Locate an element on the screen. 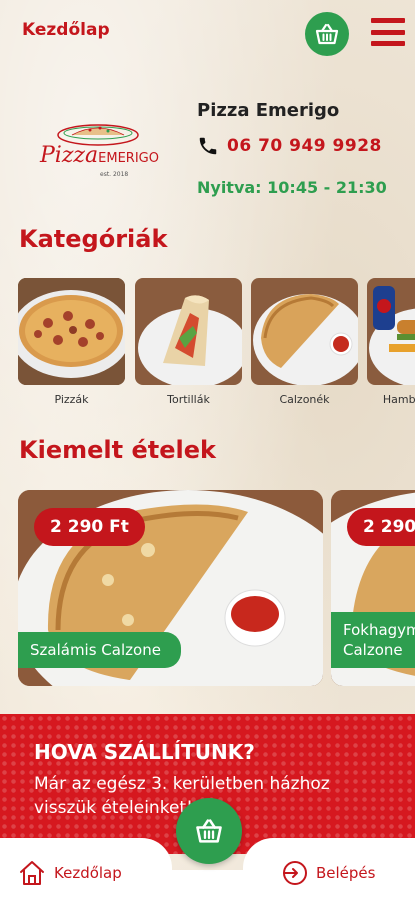 Image resolution: width=415 pixels, height=900 pixels. hamburger-image is located at coordinates (391, 331).